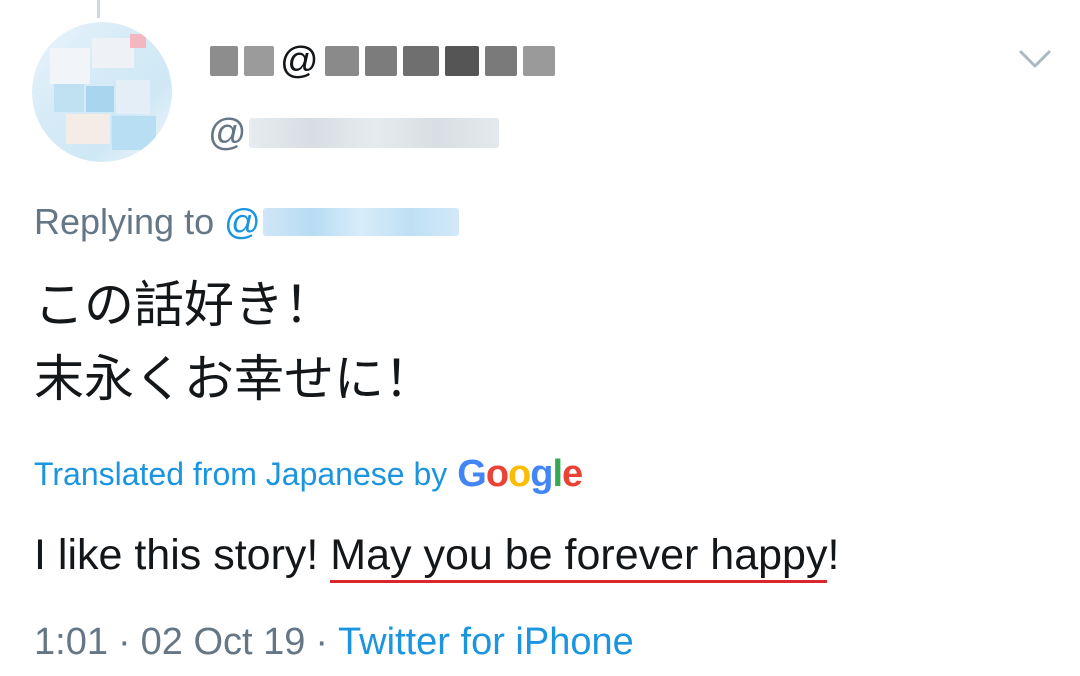  What do you see at coordinates (223, 642) in the screenshot?
I see `tweet-date: 02 Oct 19` at bounding box center [223, 642].